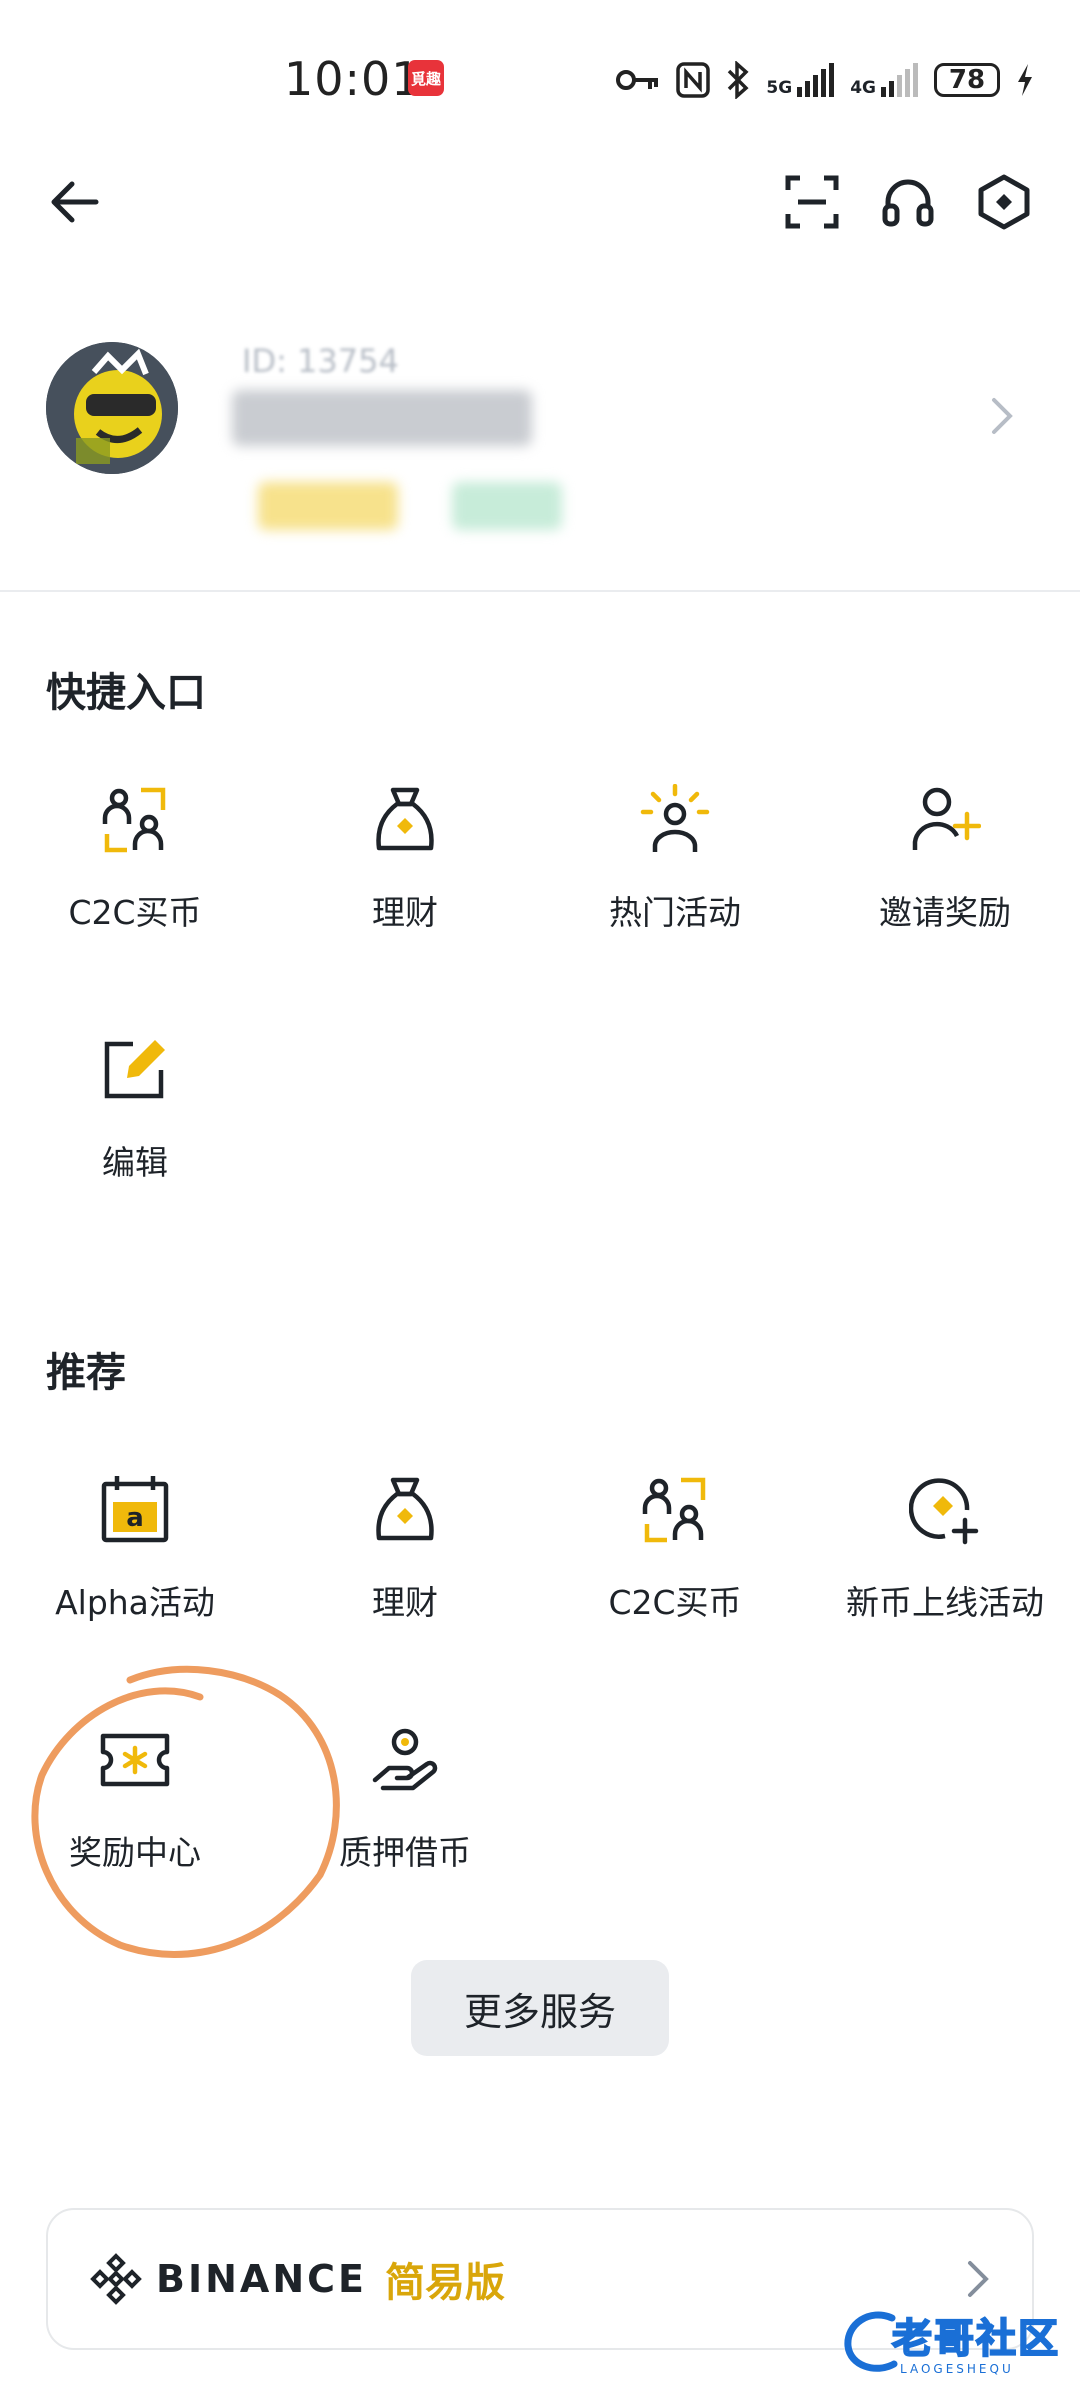 The image size is (1080, 2400). What do you see at coordinates (116, 2279) in the screenshot?
I see `binance-logo-icon` at bounding box center [116, 2279].